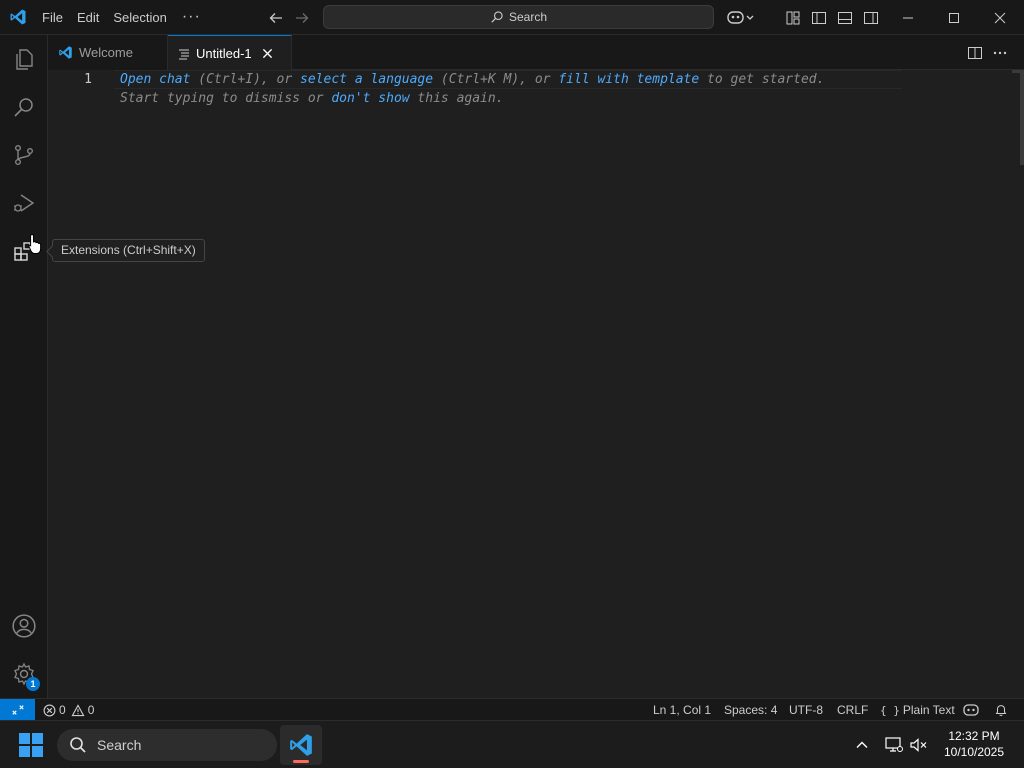 This screenshot has width=1024, height=768. I want to click on forward-arrow-icon, so click(302, 18).